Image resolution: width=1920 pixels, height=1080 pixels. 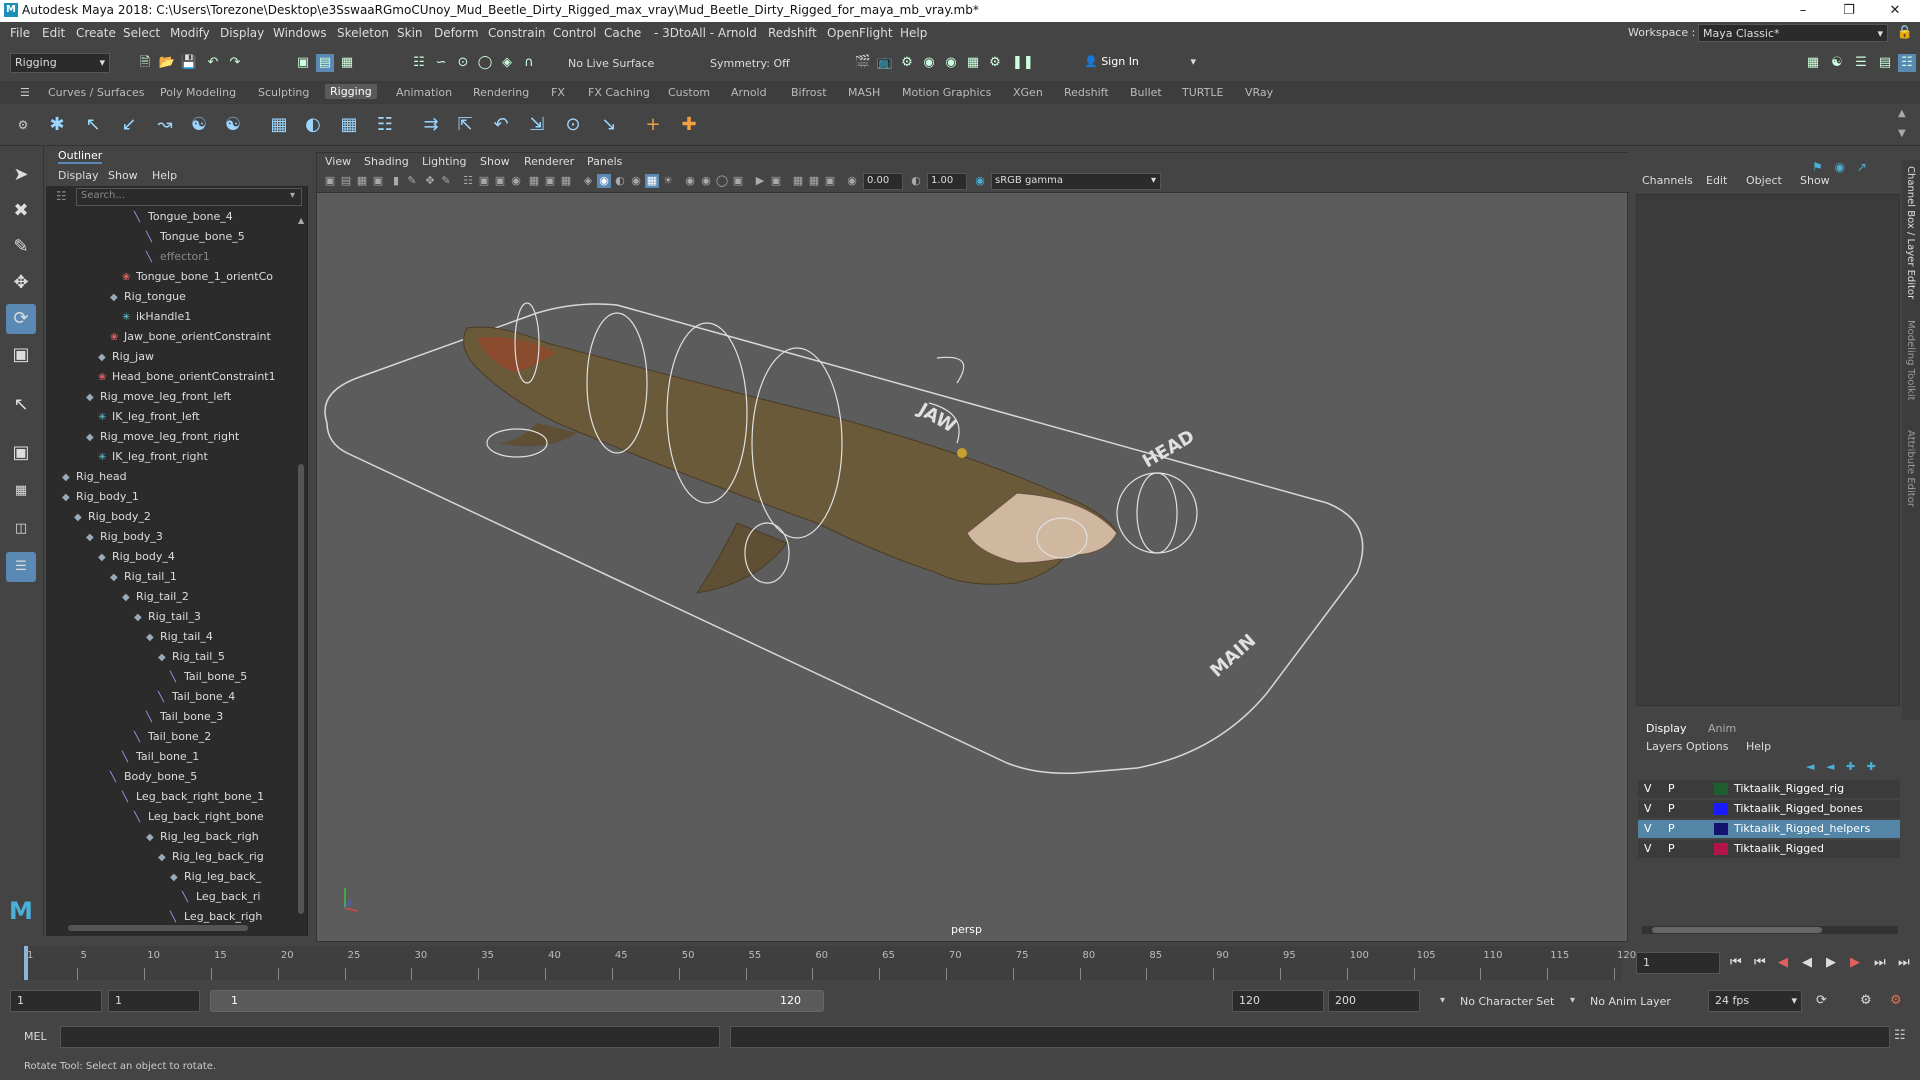 What do you see at coordinates (1895, 11) in the screenshot?
I see `close-icon: ✕` at bounding box center [1895, 11].